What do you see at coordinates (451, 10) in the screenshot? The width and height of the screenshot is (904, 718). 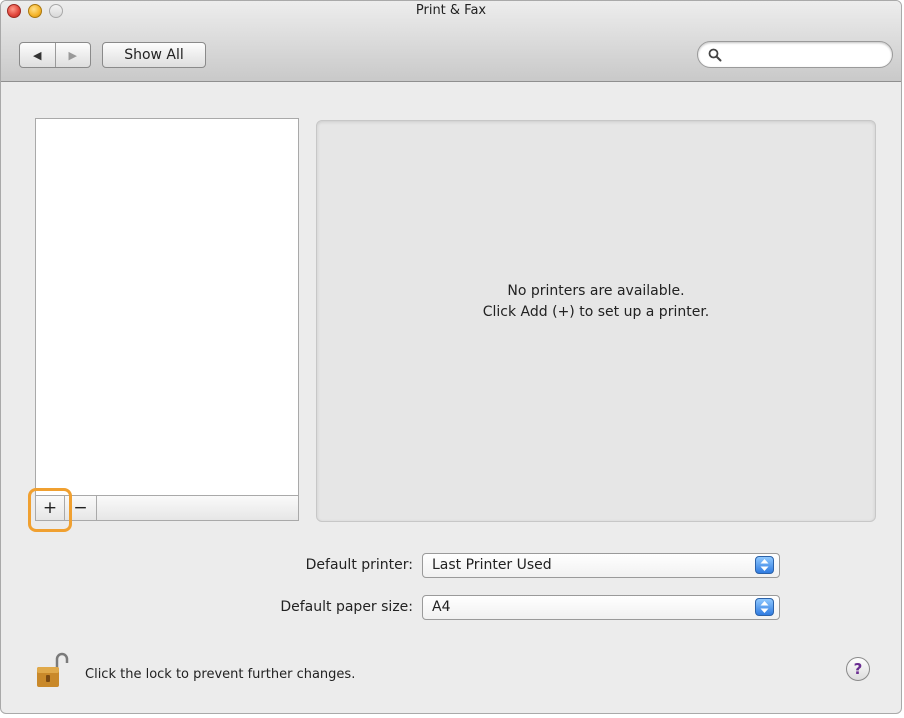 I see `window-title: Print & Fax` at bounding box center [451, 10].